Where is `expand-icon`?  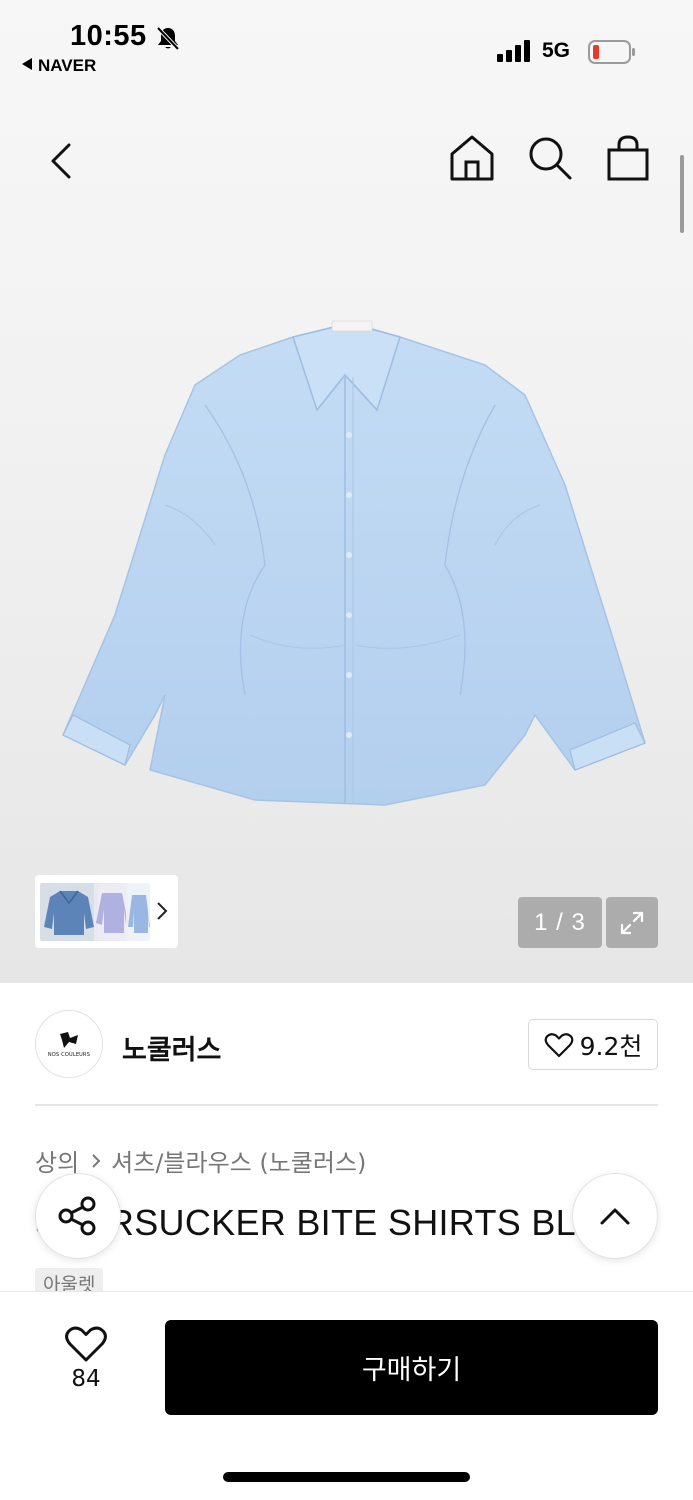
expand-icon is located at coordinates (632, 922).